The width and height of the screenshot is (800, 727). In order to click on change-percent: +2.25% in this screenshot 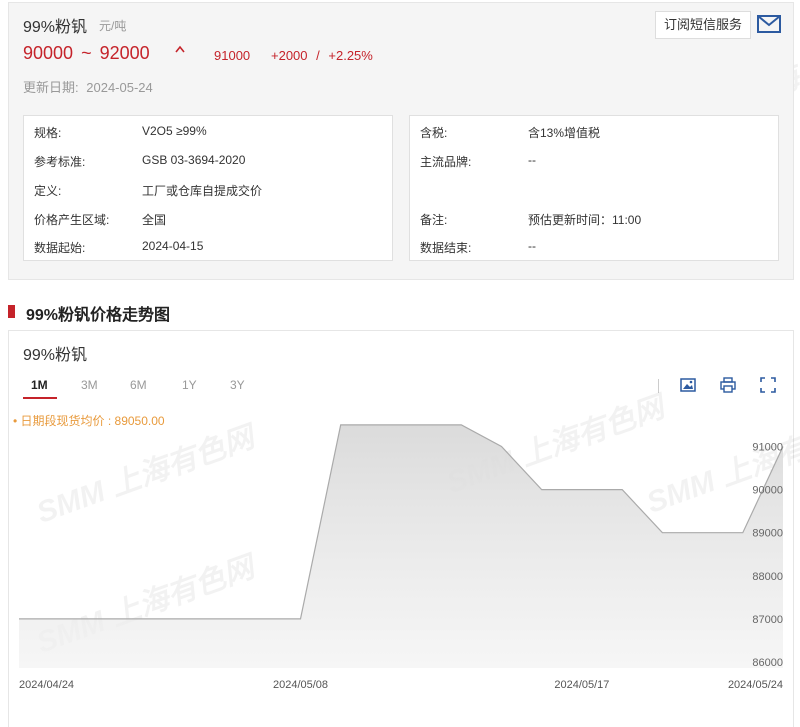, I will do `click(350, 55)`.